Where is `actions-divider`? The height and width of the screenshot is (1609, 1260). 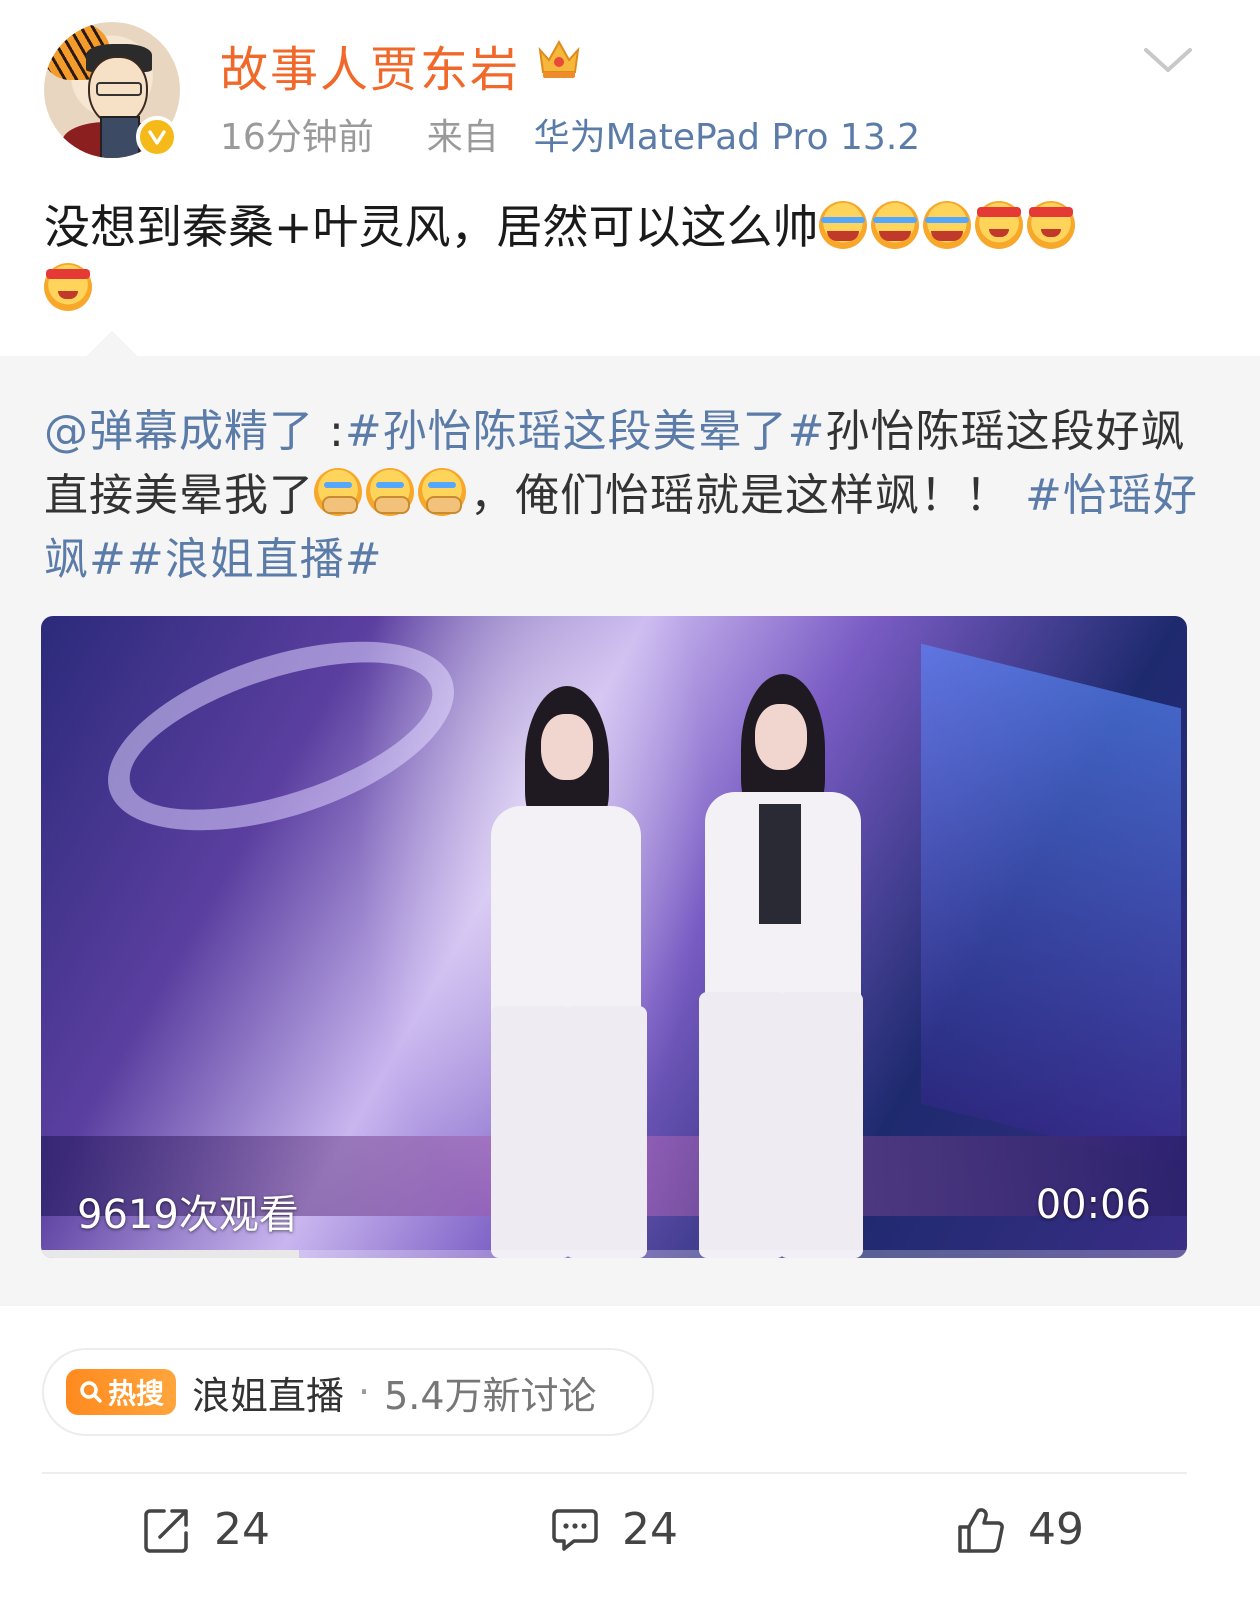 actions-divider is located at coordinates (614, 1473).